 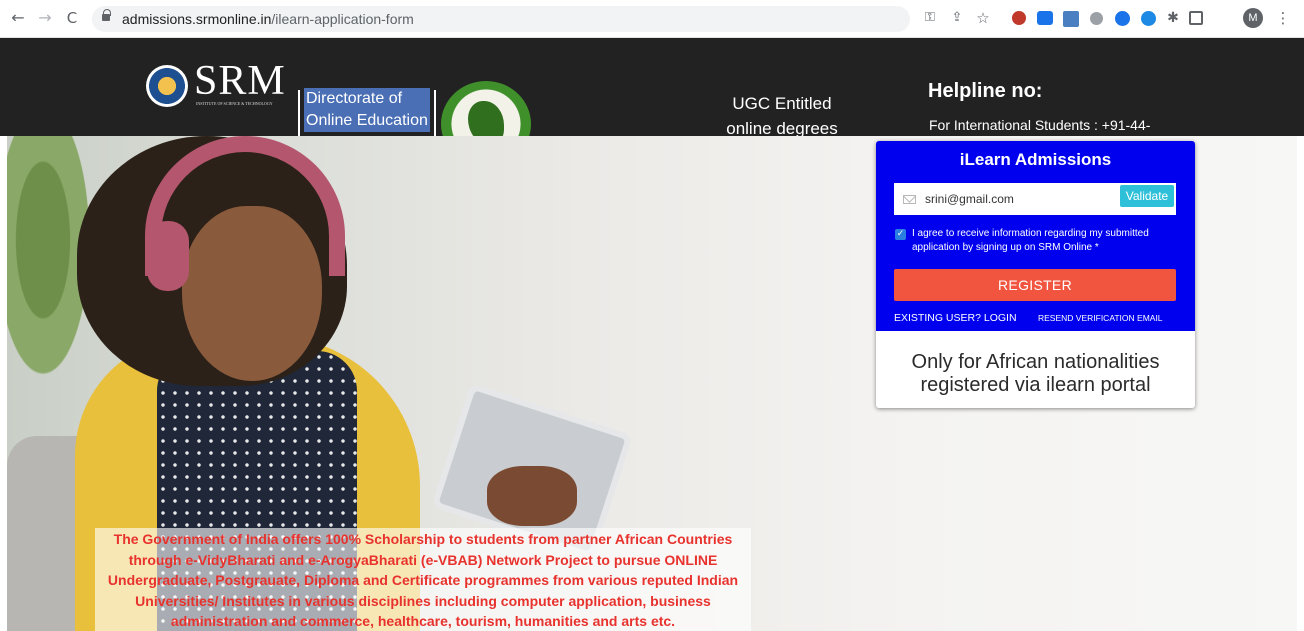 What do you see at coordinates (1045, 18) in the screenshot?
I see `extension-blue-icon` at bounding box center [1045, 18].